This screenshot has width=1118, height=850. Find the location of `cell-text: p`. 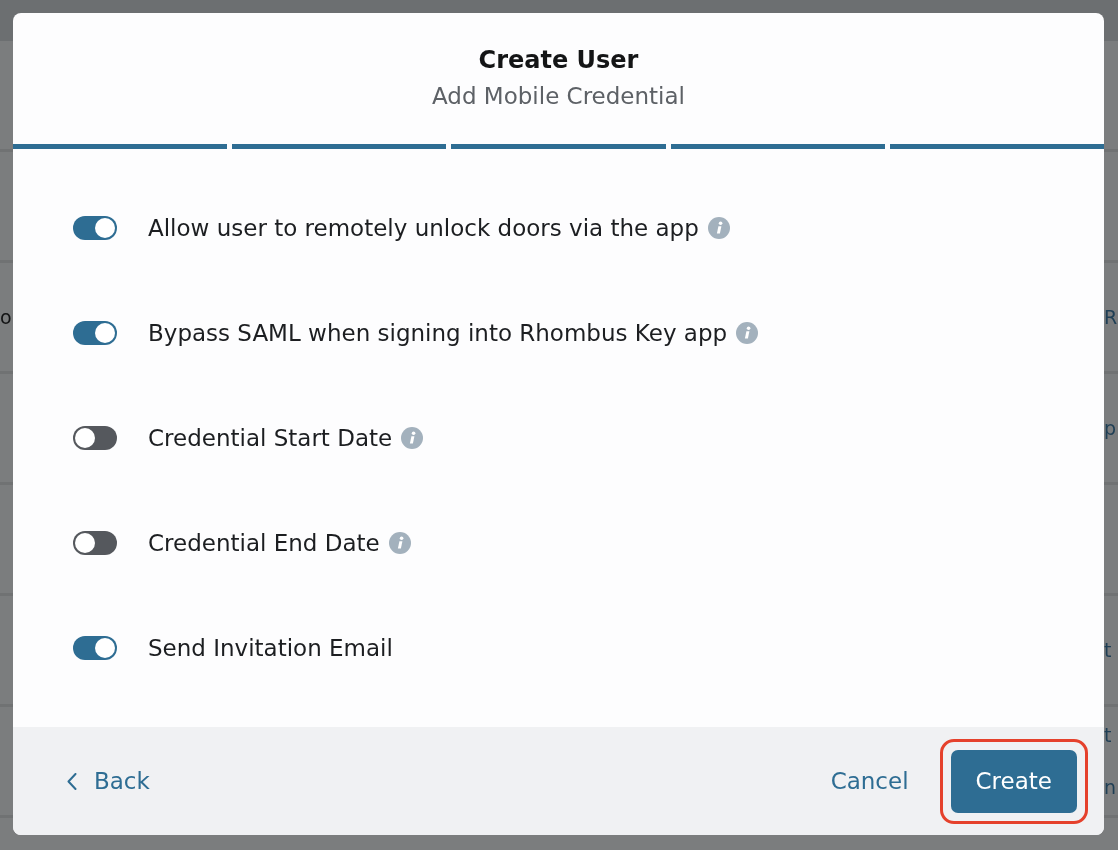

cell-text: p is located at coordinates (1110, 428).